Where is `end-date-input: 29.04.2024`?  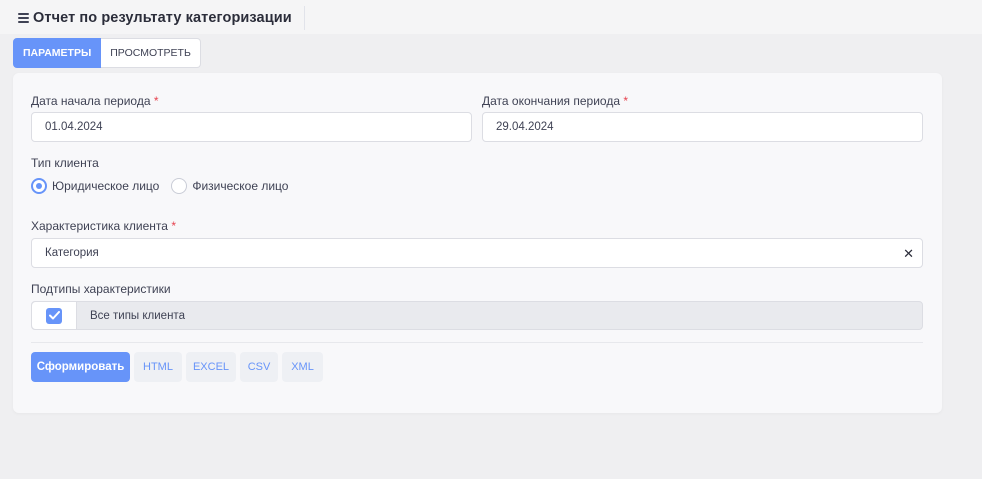 end-date-input: 29.04.2024 is located at coordinates (702, 127).